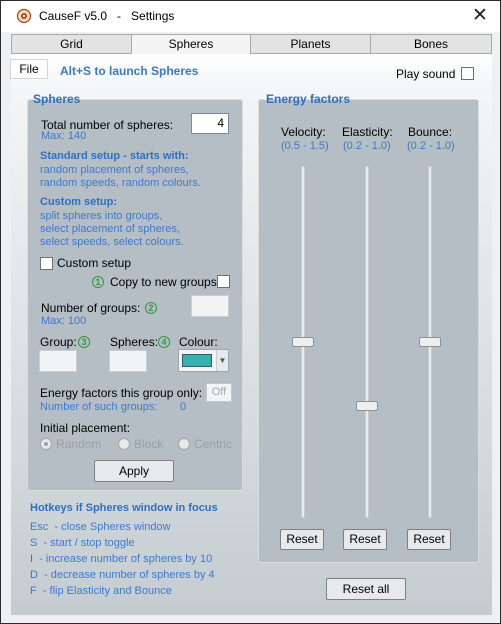  I want to click on hotkey-item: D - decrease number of spheres by 4, so click(122, 575).